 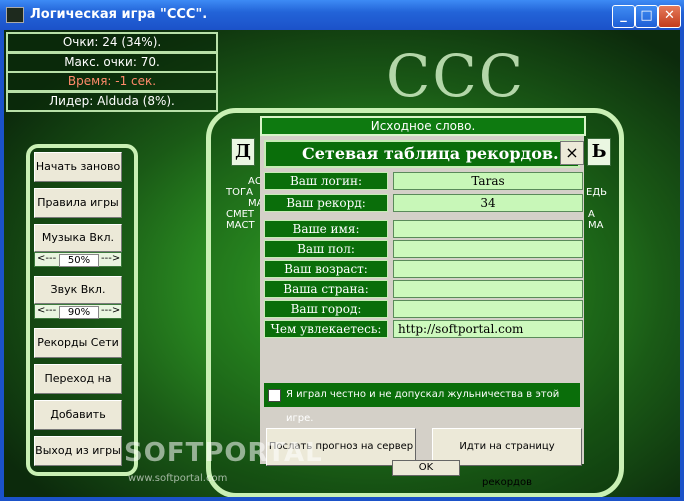 I want to click on sound-volume-value: 90%, so click(x=79, y=312).